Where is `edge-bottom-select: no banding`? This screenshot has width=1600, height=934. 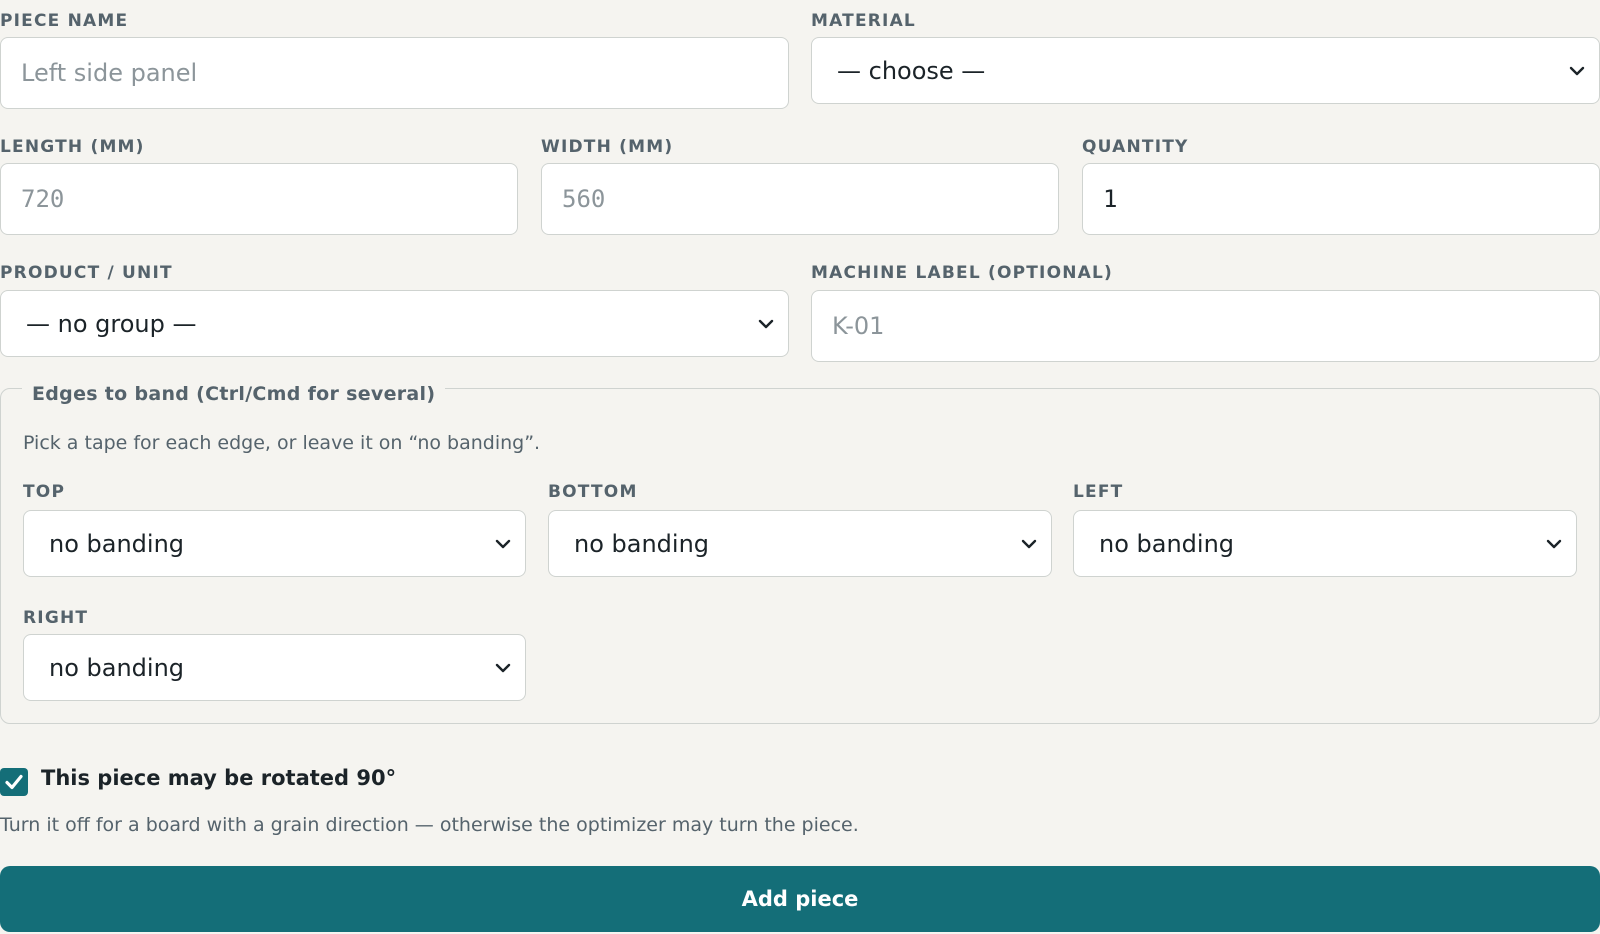 edge-bottom-select: no banding is located at coordinates (800, 543).